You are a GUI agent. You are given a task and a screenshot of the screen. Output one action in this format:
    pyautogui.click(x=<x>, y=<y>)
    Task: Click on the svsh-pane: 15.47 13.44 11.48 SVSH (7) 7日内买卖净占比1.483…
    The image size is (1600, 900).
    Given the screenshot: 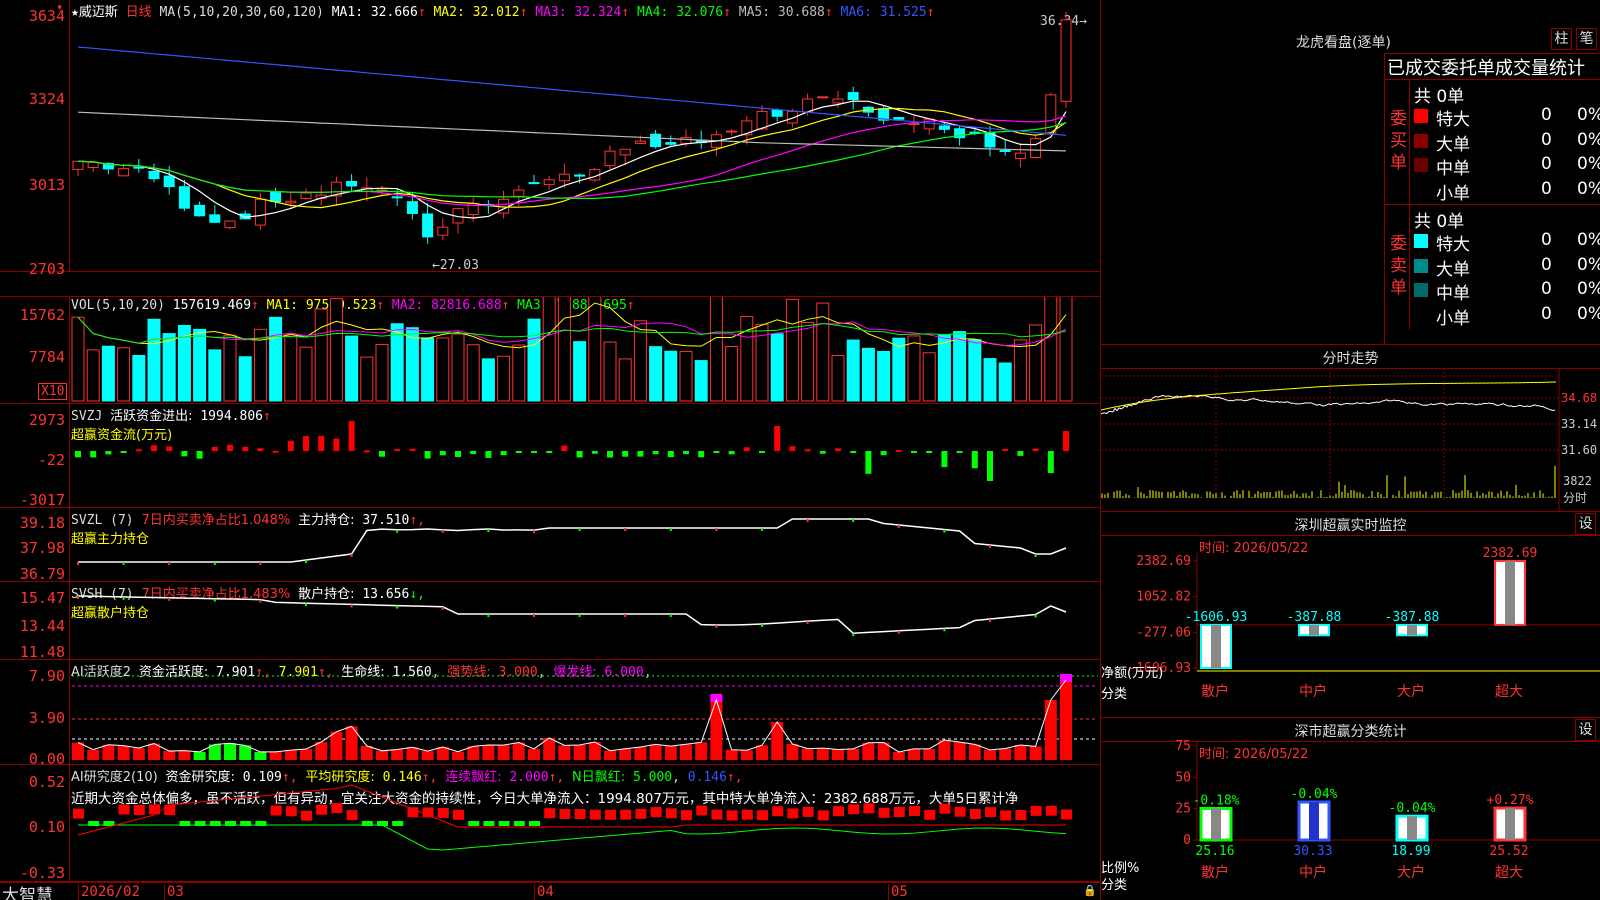 What is the action you would take?
    pyautogui.click(x=550, y=621)
    